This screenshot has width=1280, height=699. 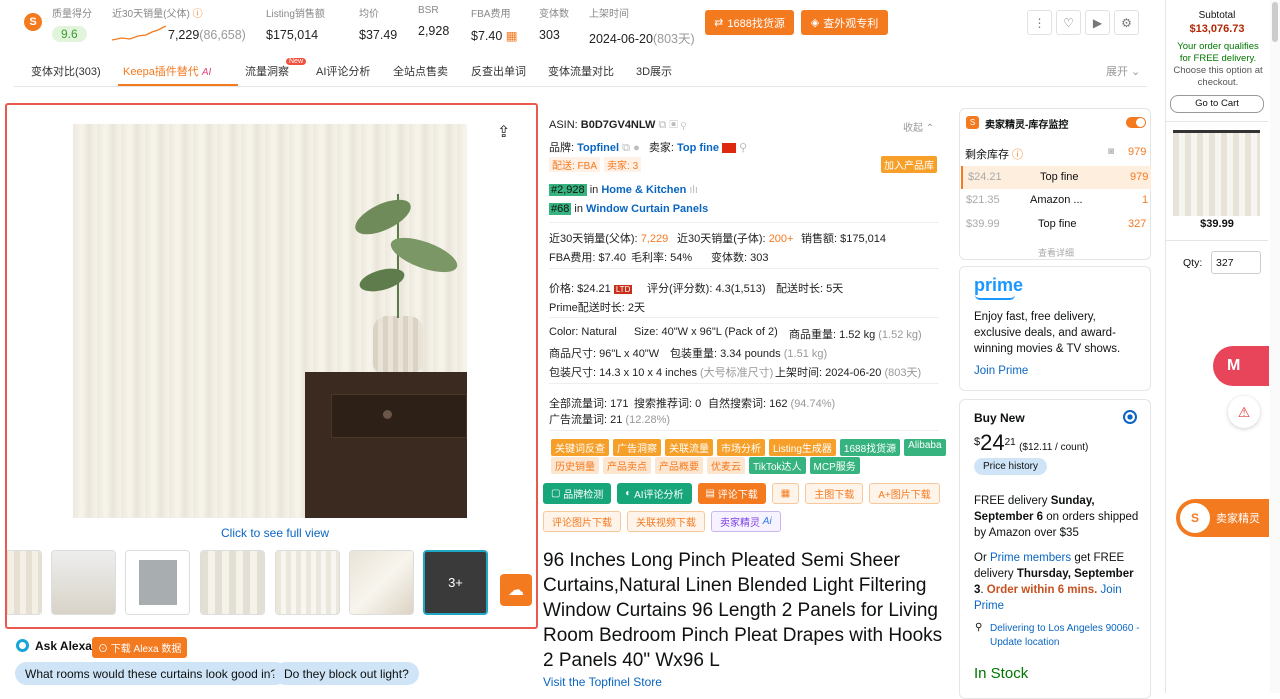 What do you see at coordinates (602, 682) in the screenshot?
I see `store-link: Visit the Topfinel Store` at bounding box center [602, 682].